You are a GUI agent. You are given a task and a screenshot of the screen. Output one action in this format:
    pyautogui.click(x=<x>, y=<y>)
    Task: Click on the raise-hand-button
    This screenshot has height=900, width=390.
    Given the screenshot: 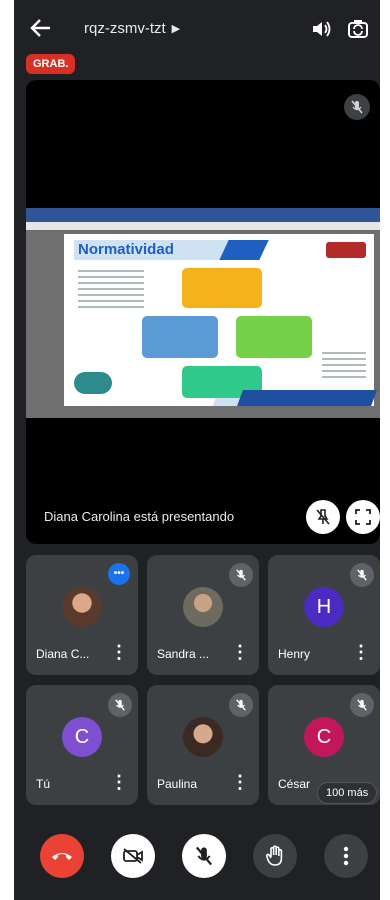 What is the action you would take?
    pyautogui.click(x=275, y=856)
    